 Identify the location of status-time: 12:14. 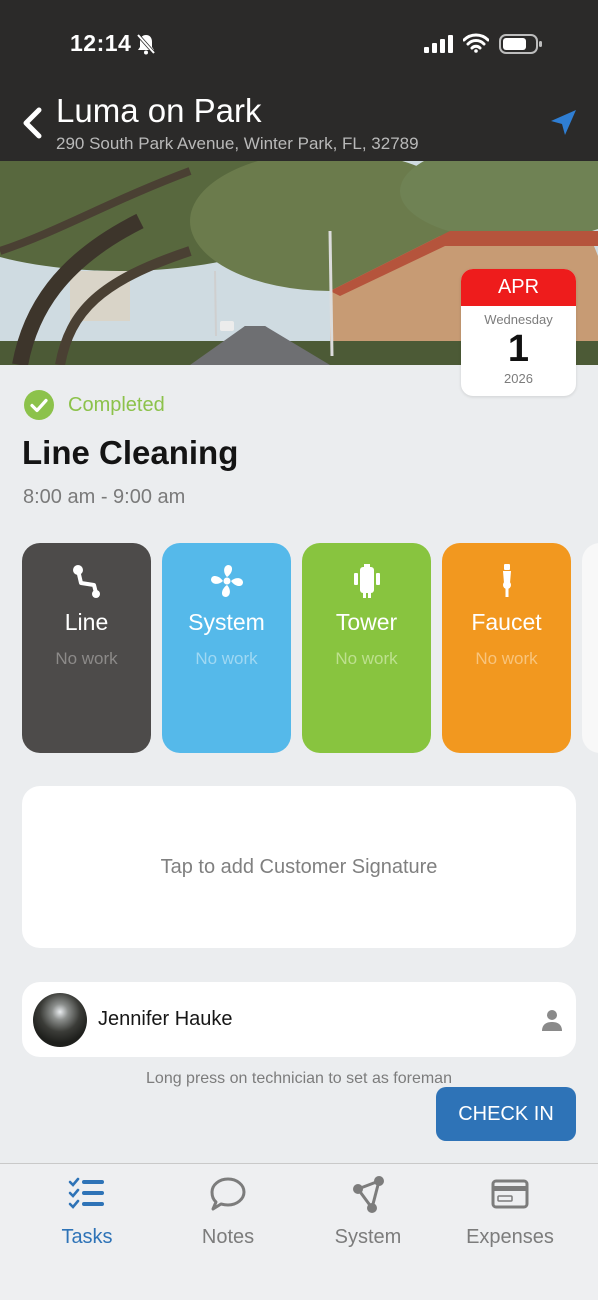
(101, 43).